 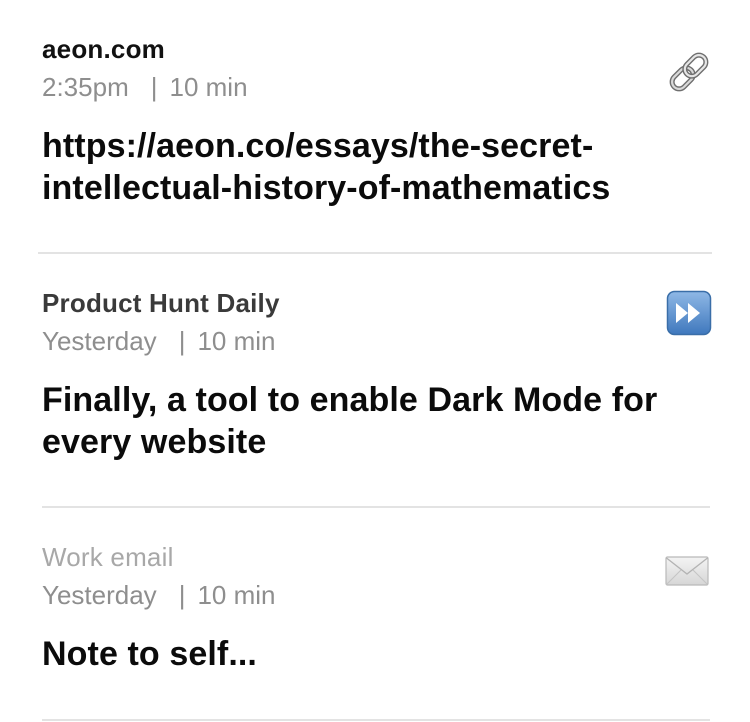 What do you see at coordinates (85, 87) in the screenshot?
I see `item-time: 2:35pm` at bounding box center [85, 87].